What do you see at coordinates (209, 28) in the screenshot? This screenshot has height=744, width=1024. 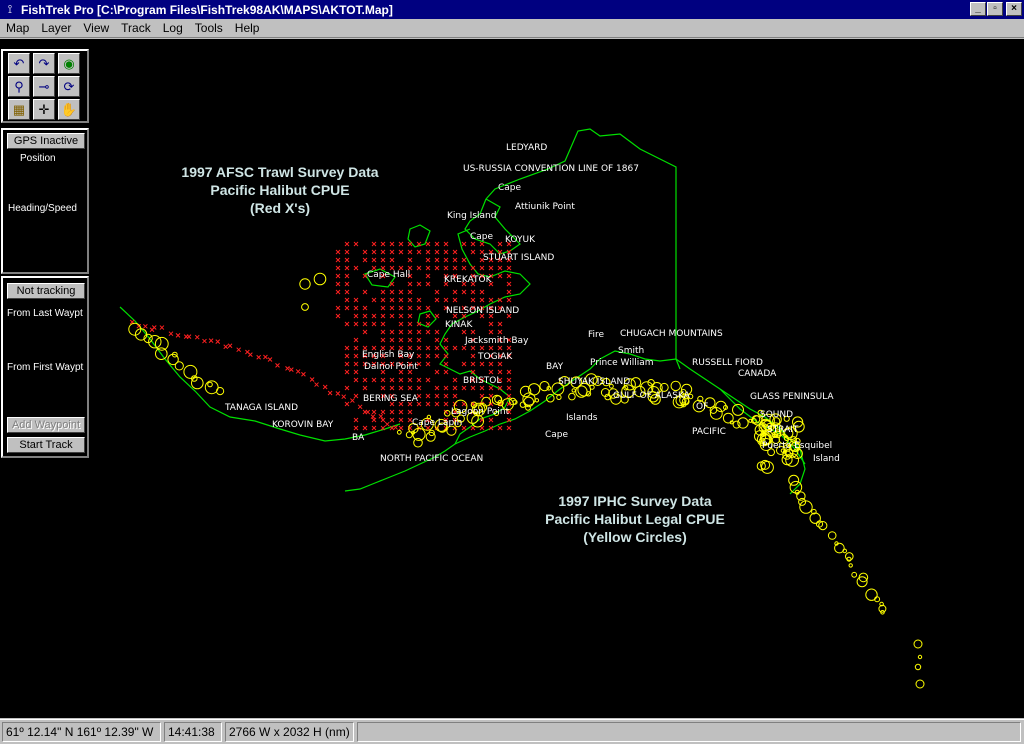 I see `menu-tools: Tools` at bounding box center [209, 28].